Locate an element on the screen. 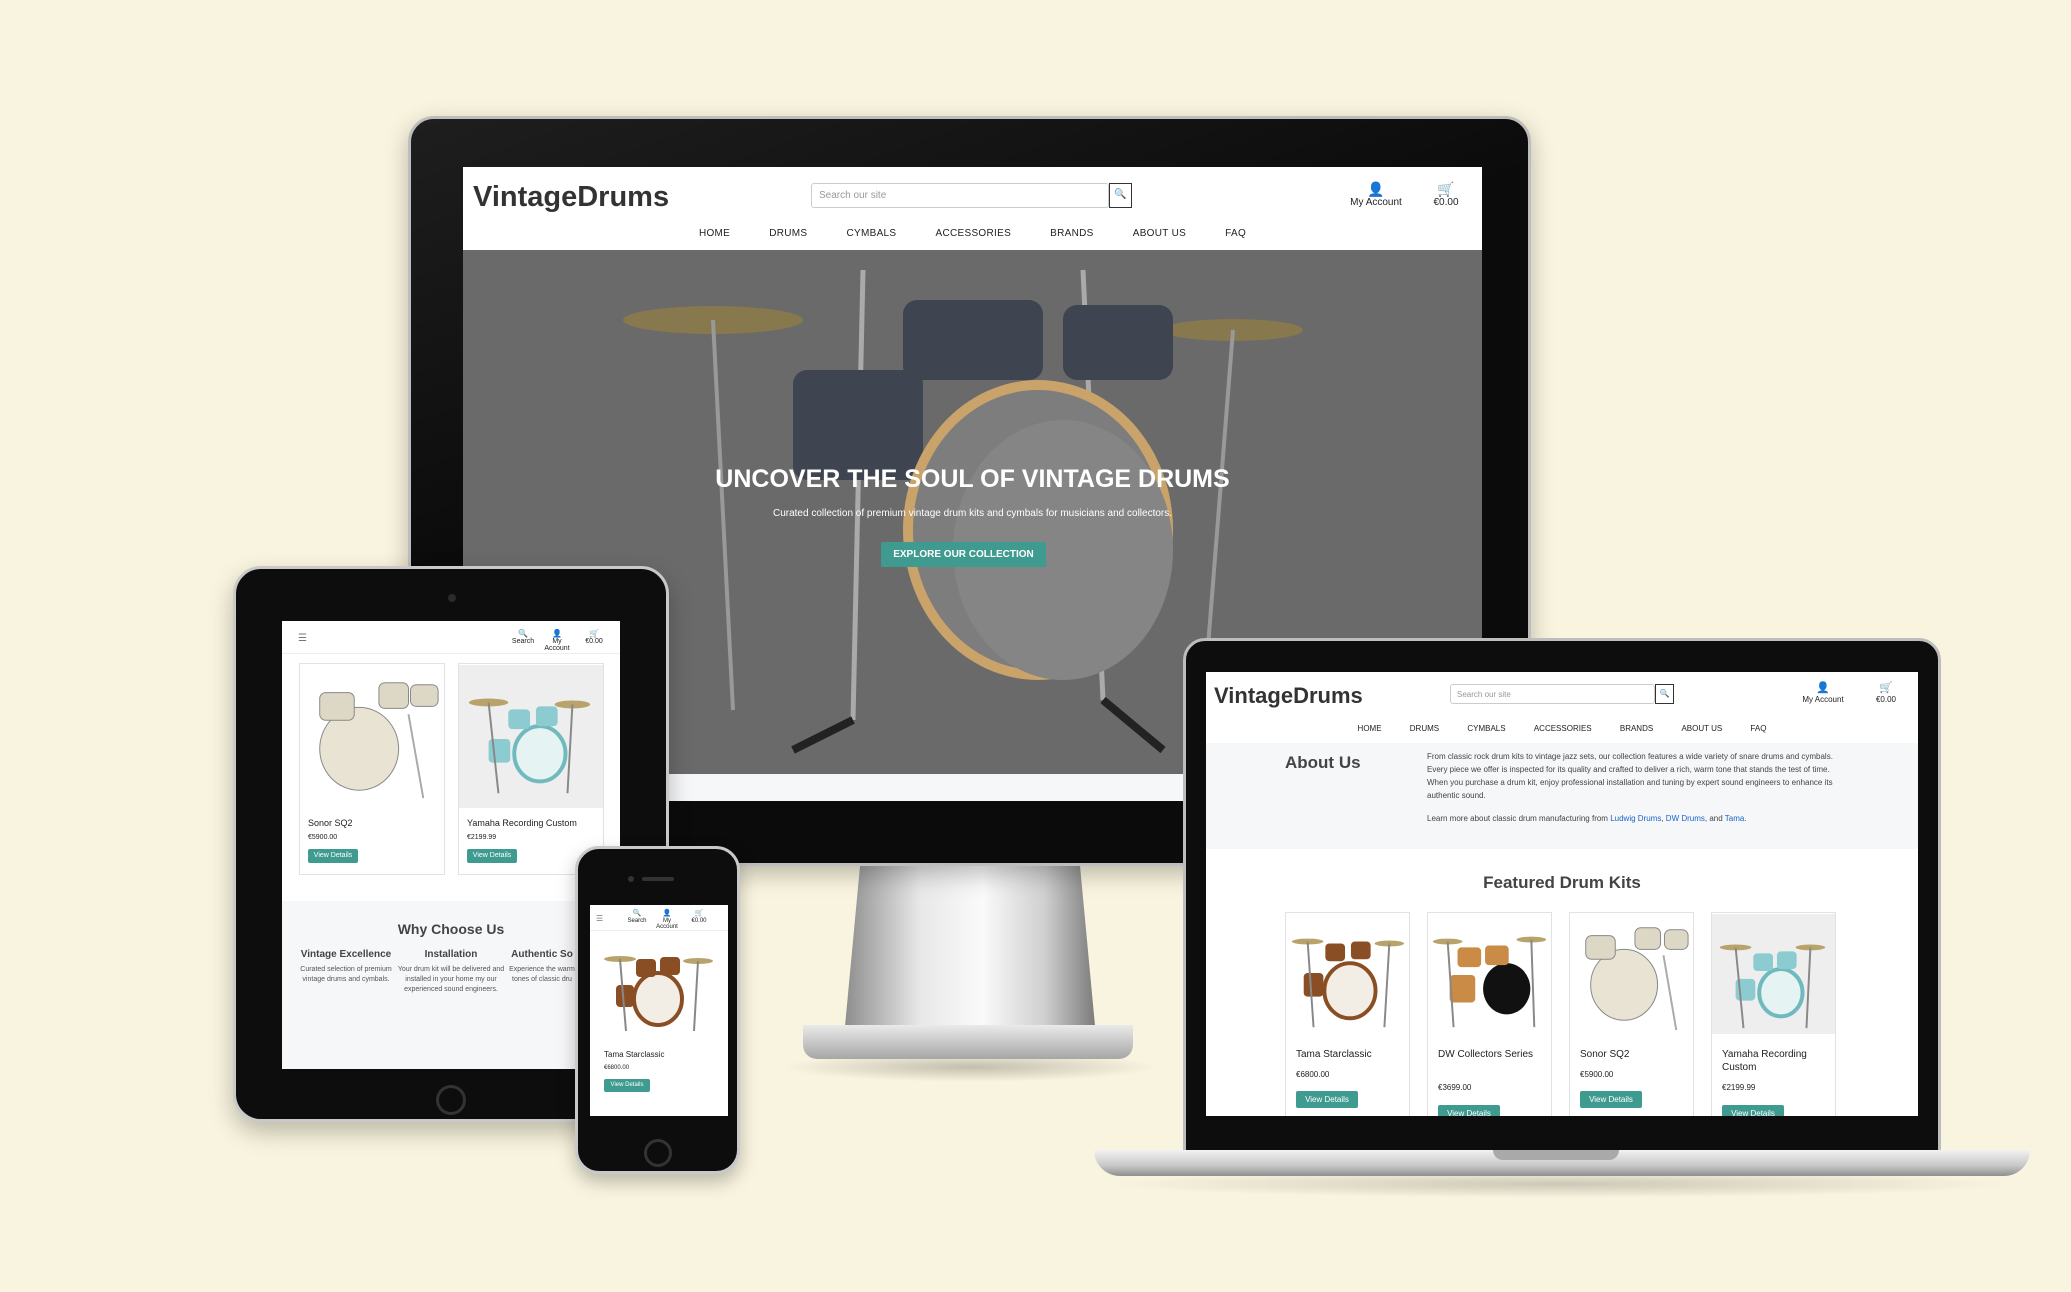  tablet-camera is located at coordinates (452, 598).